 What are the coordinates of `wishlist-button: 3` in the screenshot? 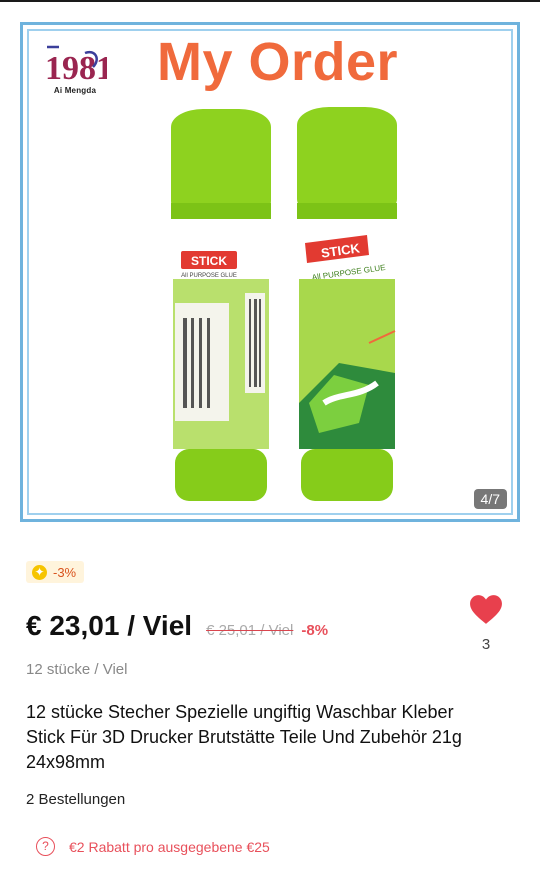 It's located at (486, 625).